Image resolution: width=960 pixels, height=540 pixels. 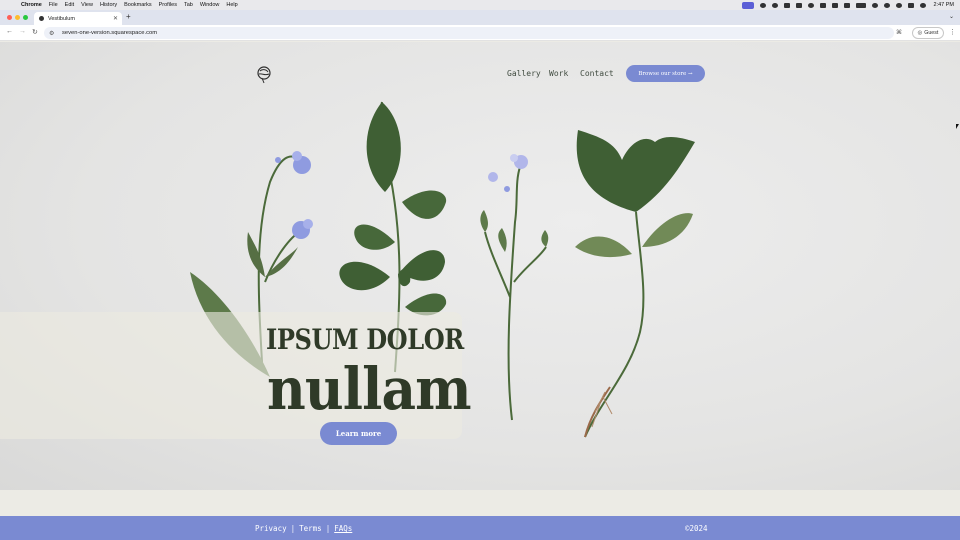 I want to click on profile-guest-button: ◎ Guest, so click(x=928, y=33).